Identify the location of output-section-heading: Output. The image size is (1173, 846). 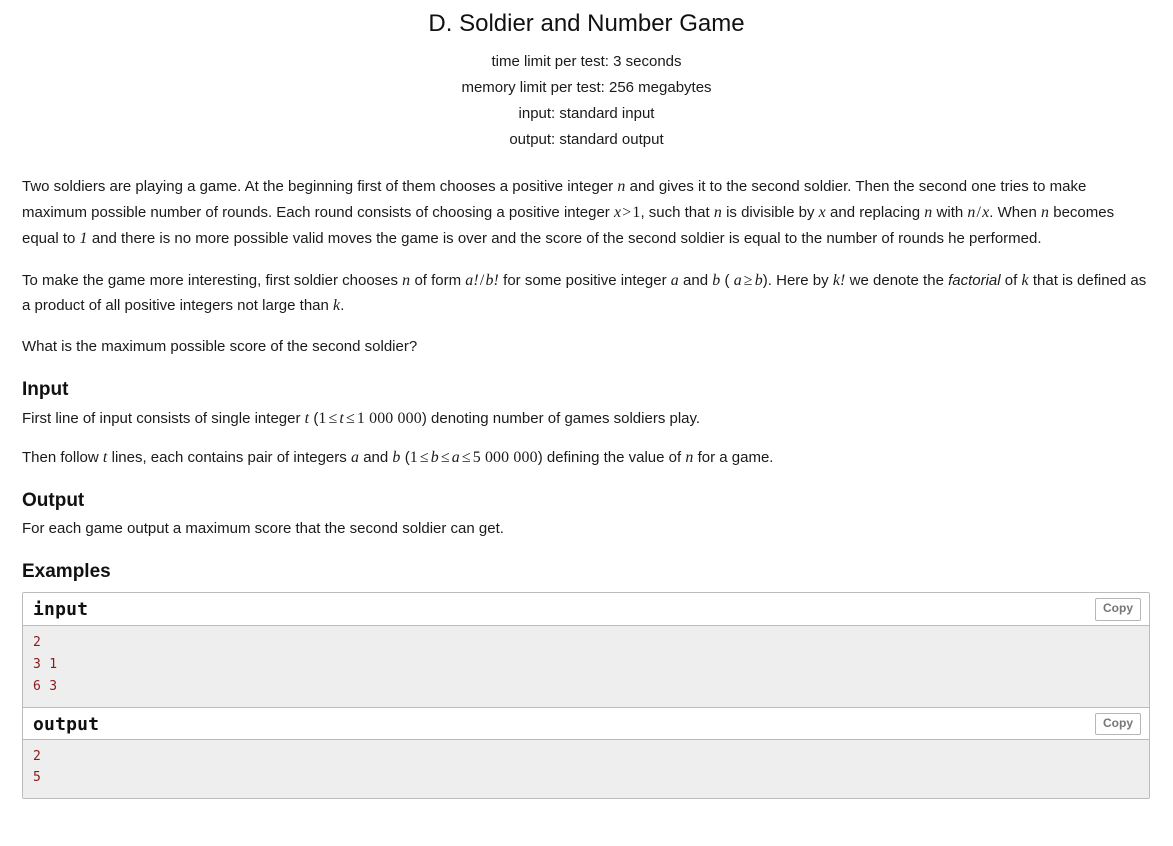
(53, 500).